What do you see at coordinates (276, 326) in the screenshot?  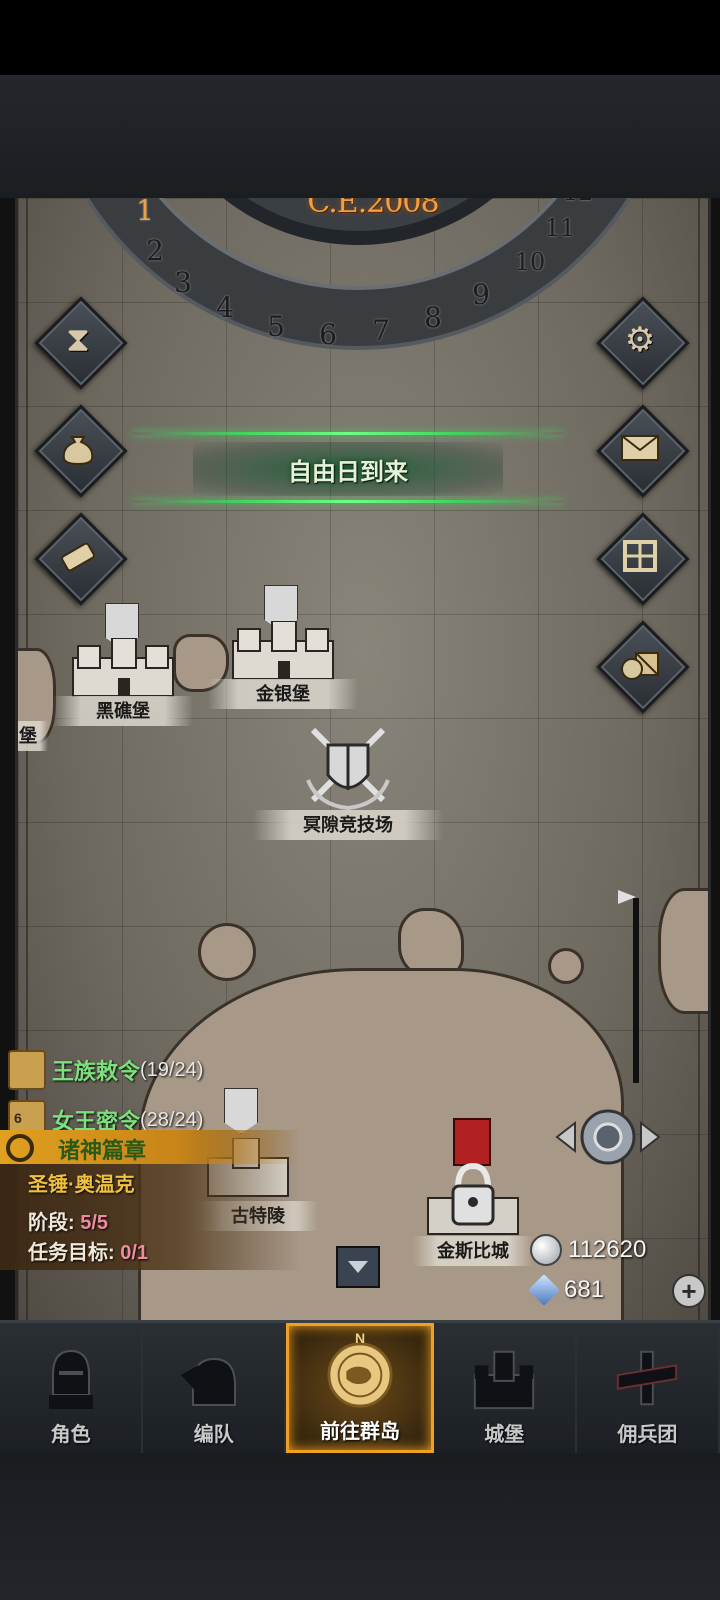 I see `month-5: 5` at bounding box center [276, 326].